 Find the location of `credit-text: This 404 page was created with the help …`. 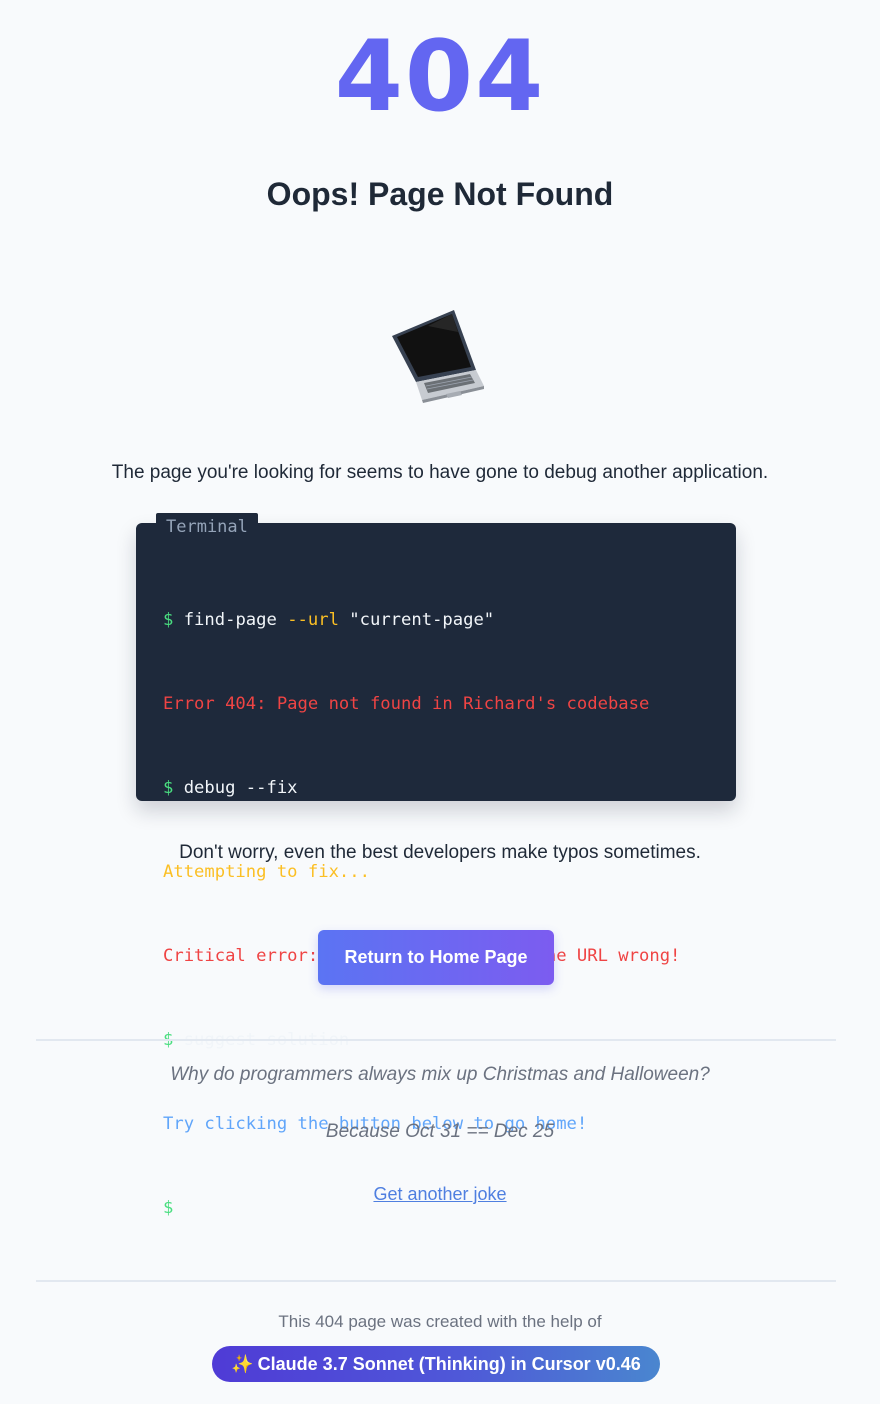

credit-text: This 404 page was created with the help … is located at coordinates (440, 1321).